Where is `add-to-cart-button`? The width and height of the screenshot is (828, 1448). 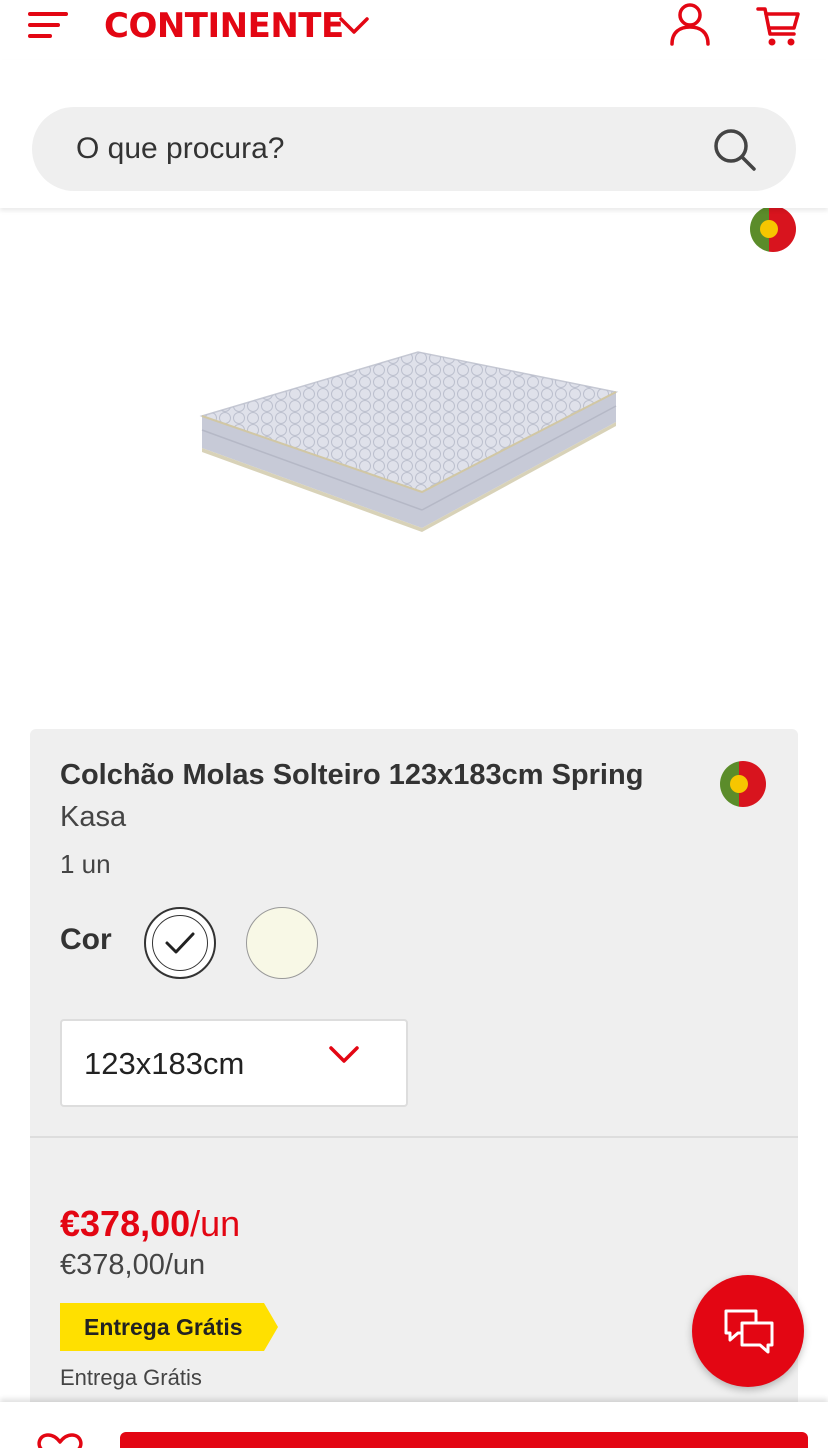
add-to-cart-button is located at coordinates (464, 1440).